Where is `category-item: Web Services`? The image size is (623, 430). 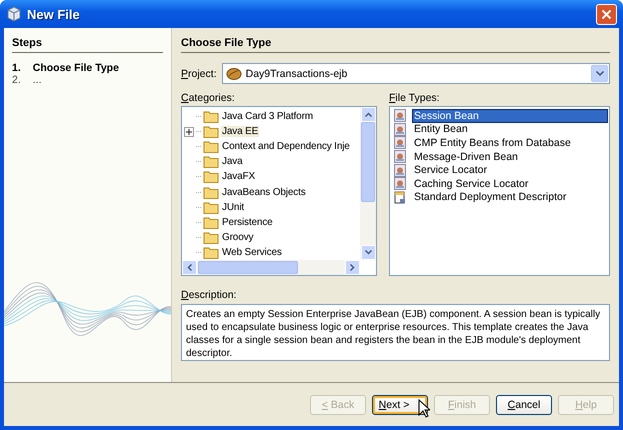 category-item: Web Services is located at coordinates (252, 252).